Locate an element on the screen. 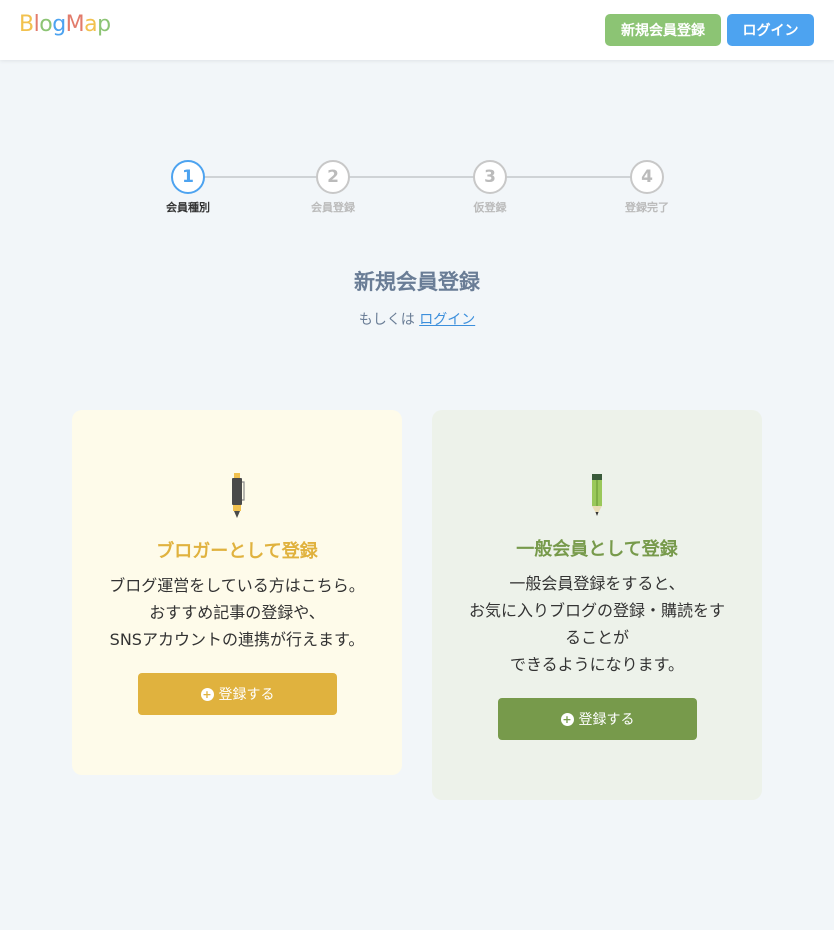 The height and width of the screenshot is (930, 834). desc-line: できるようになります。 is located at coordinates (597, 664).